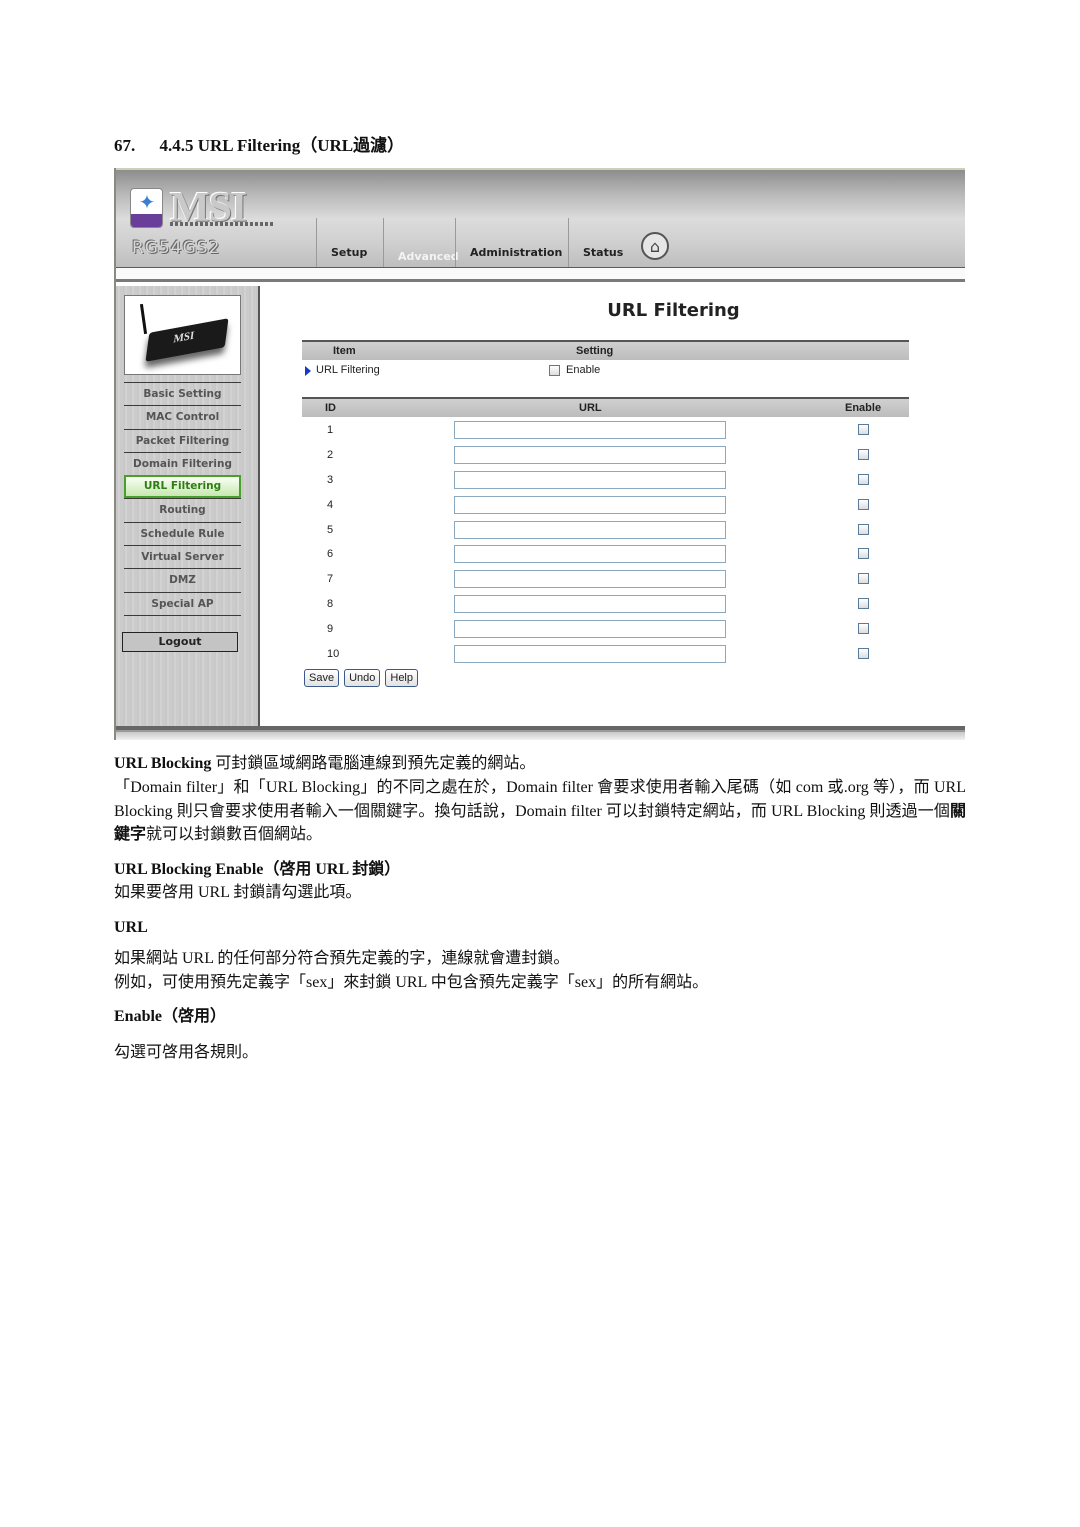  I want to click on home-button: ⌂, so click(655, 246).